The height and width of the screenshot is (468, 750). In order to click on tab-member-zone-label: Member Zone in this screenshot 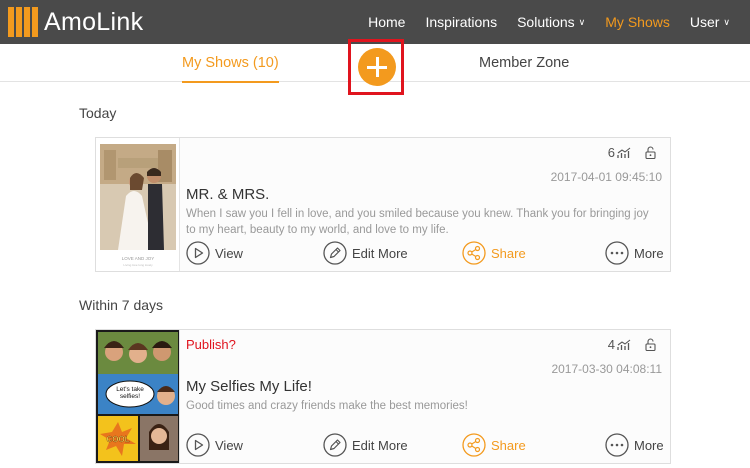, I will do `click(524, 63)`.